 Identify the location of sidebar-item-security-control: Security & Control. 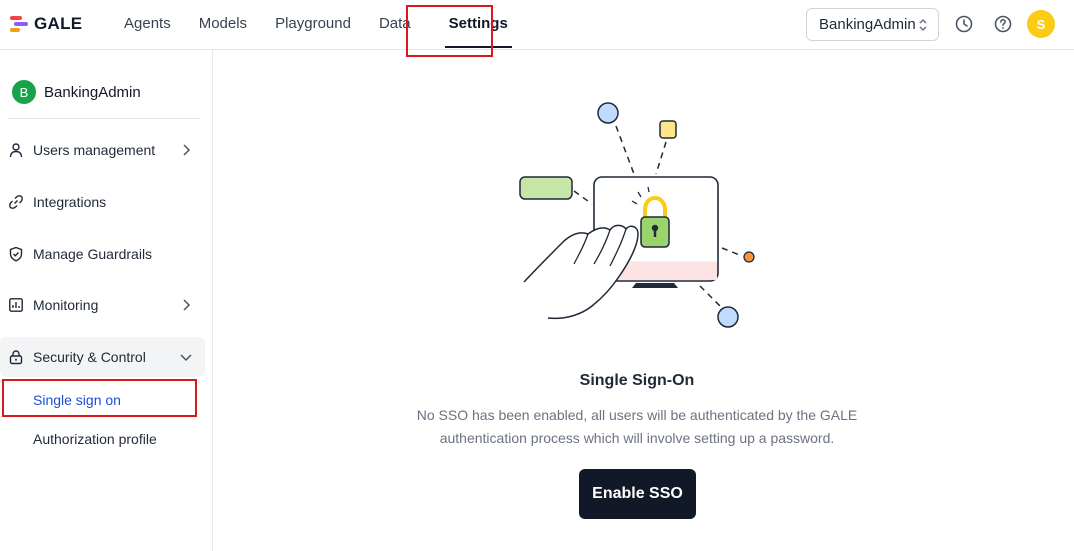
(102, 357).